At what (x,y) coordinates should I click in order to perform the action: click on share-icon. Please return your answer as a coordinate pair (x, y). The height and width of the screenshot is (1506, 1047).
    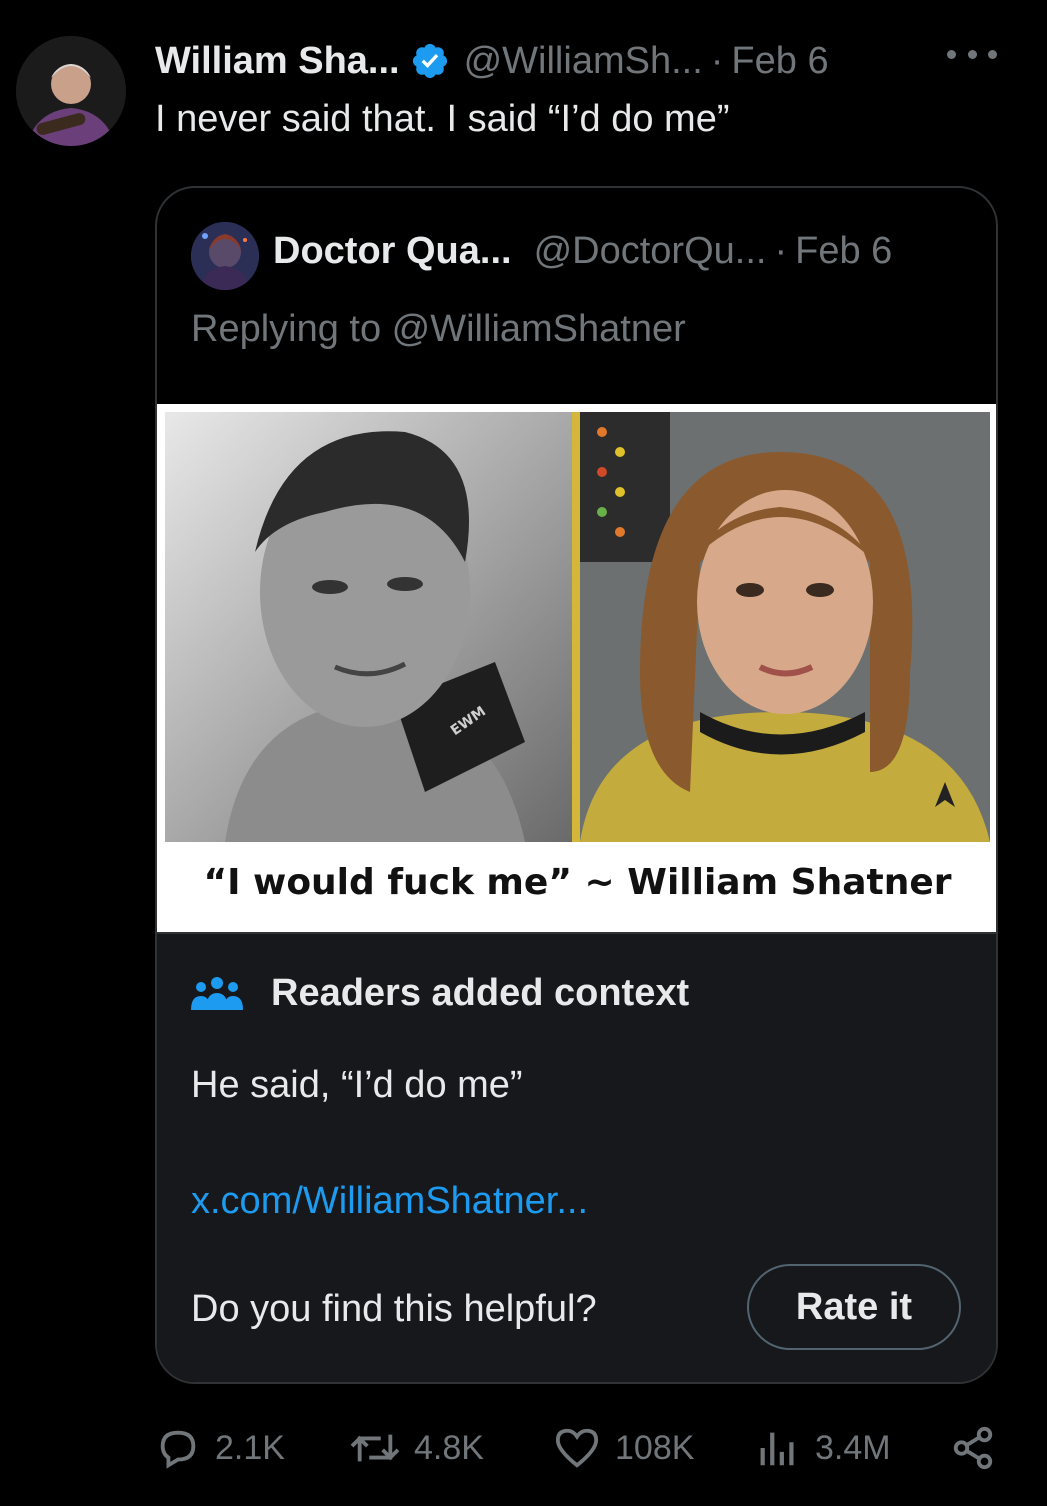
    Looking at the image, I should click on (973, 1448).